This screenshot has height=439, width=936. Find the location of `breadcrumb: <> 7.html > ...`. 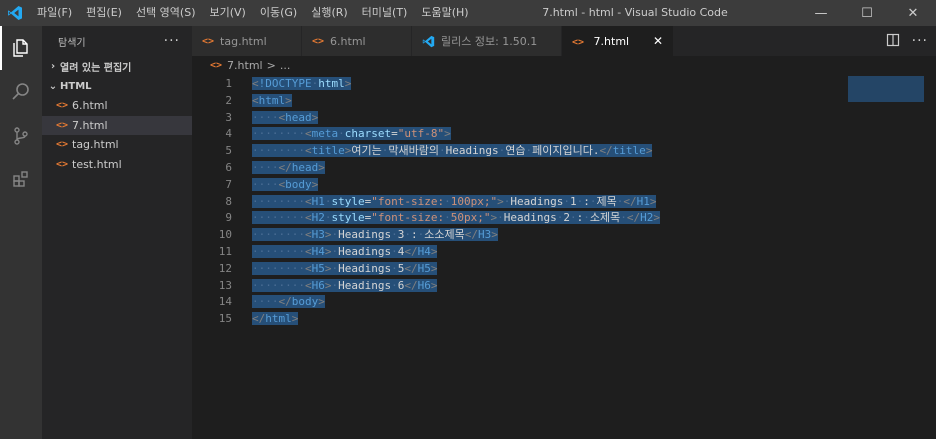

breadcrumb: <> 7.html > ... is located at coordinates (564, 65).